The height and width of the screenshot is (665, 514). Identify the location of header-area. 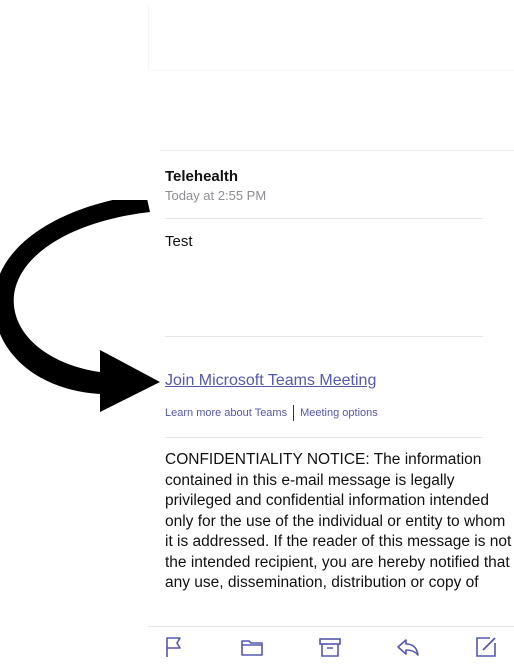
(331, 37).